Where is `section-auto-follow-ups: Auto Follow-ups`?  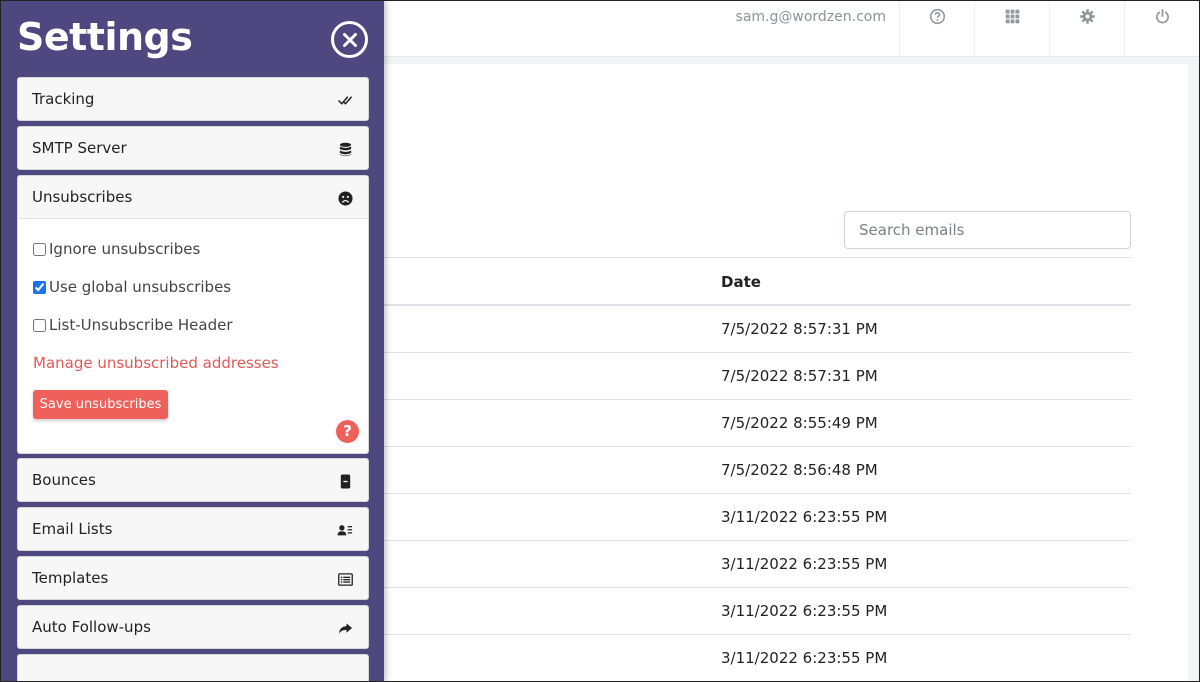 section-auto-follow-ups: Auto Follow-ups is located at coordinates (193, 627).